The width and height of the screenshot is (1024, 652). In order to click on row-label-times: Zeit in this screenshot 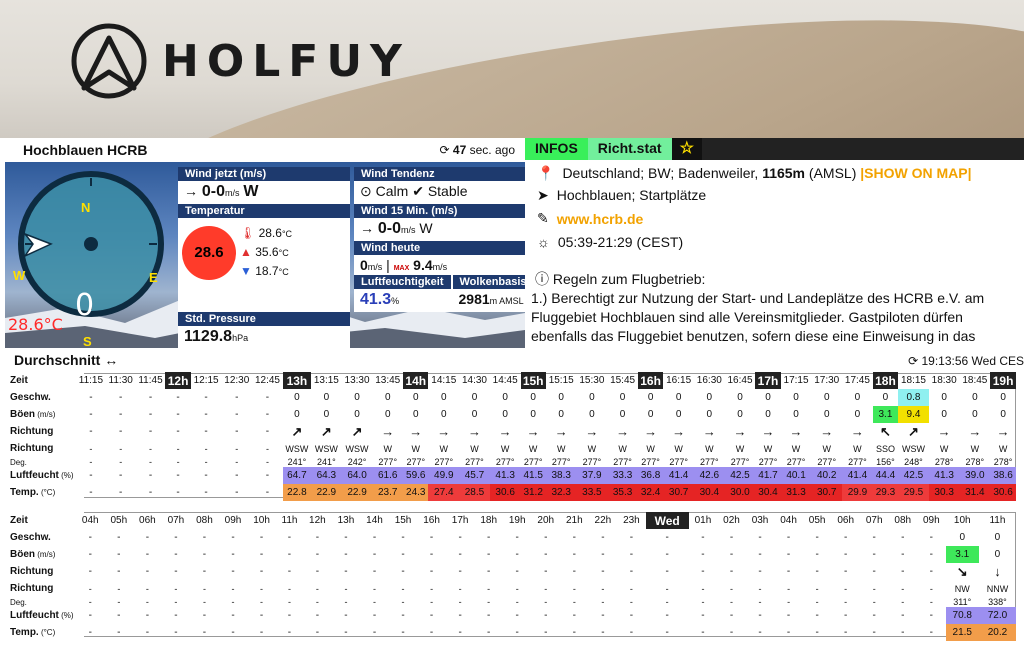, I will do `click(19, 520)`.